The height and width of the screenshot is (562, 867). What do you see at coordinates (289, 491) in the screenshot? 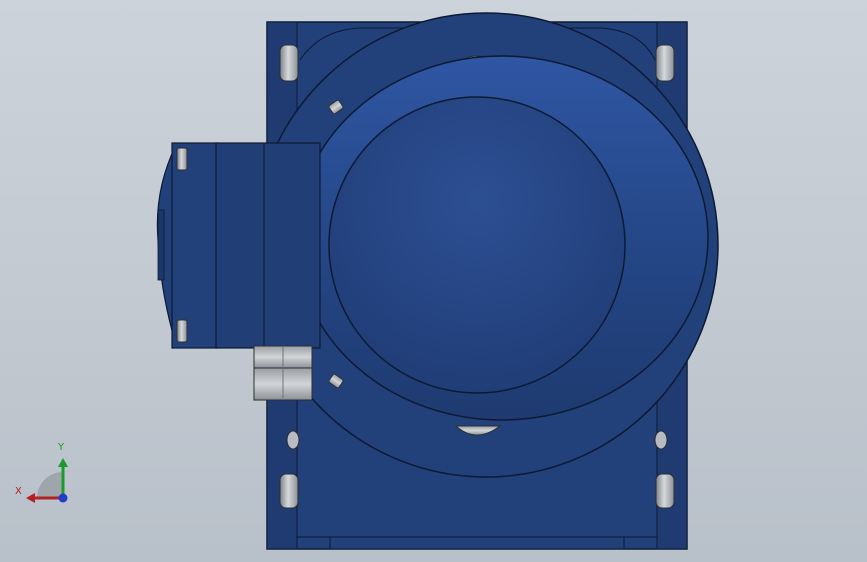
I see `housing-bolt-bottom-left` at bounding box center [289, 491].